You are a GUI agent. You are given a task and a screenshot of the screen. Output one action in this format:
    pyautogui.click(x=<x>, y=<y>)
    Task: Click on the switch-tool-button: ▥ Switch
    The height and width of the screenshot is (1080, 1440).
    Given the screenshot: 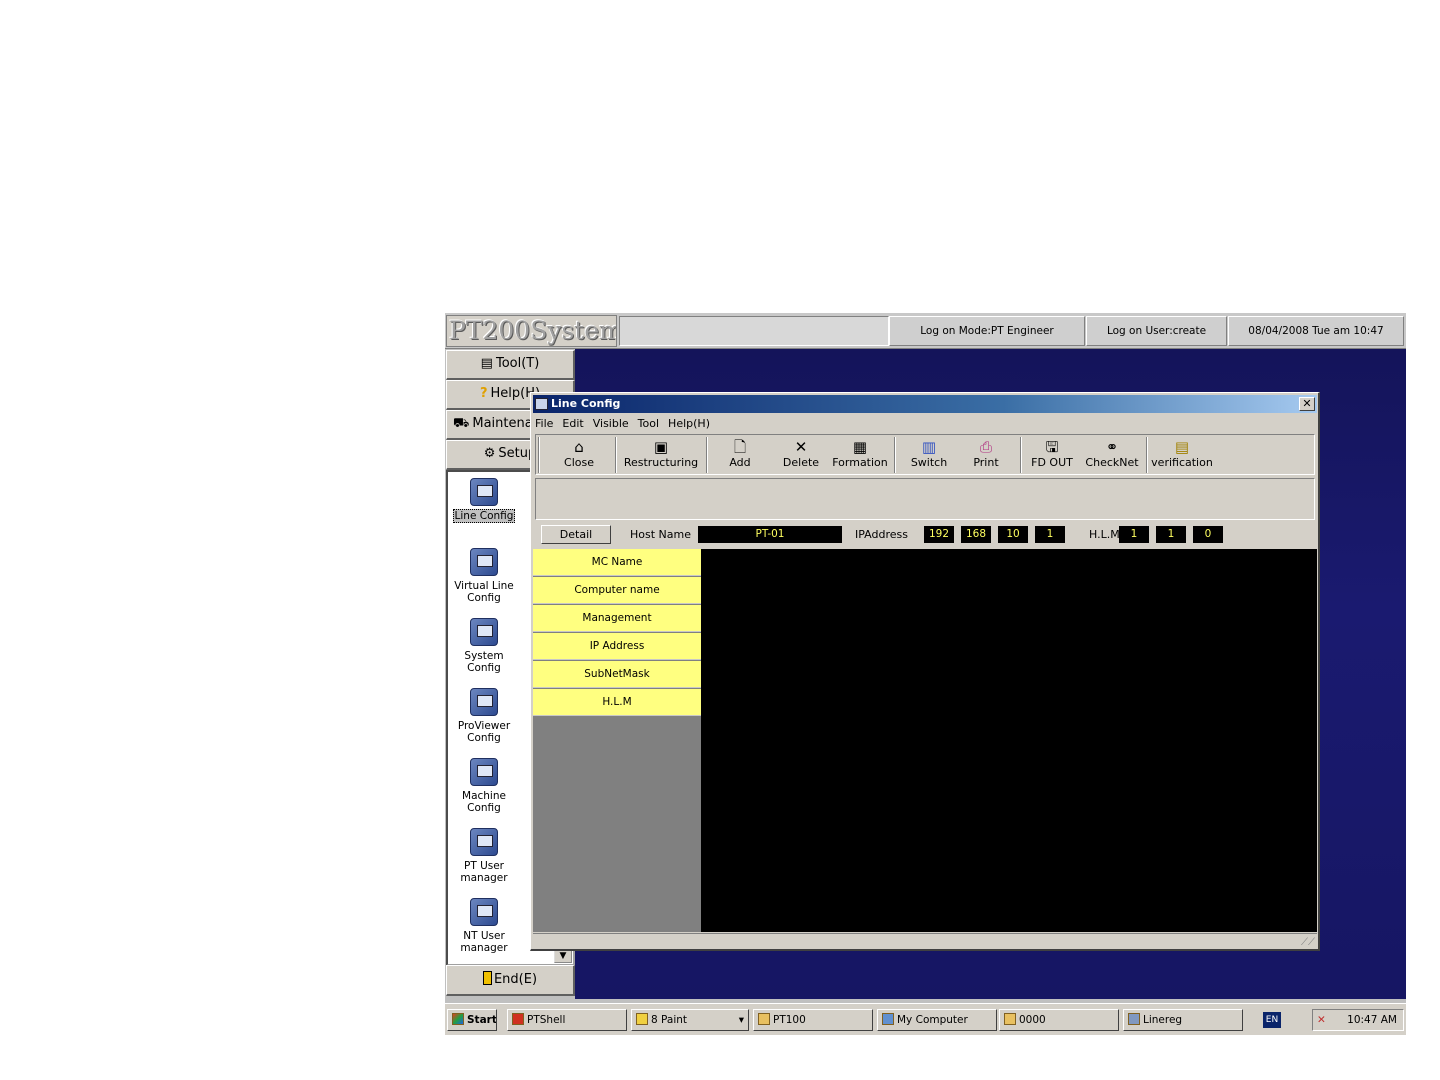 What is the action you would take?
    pyautogui.click(x=929, y=455)
    